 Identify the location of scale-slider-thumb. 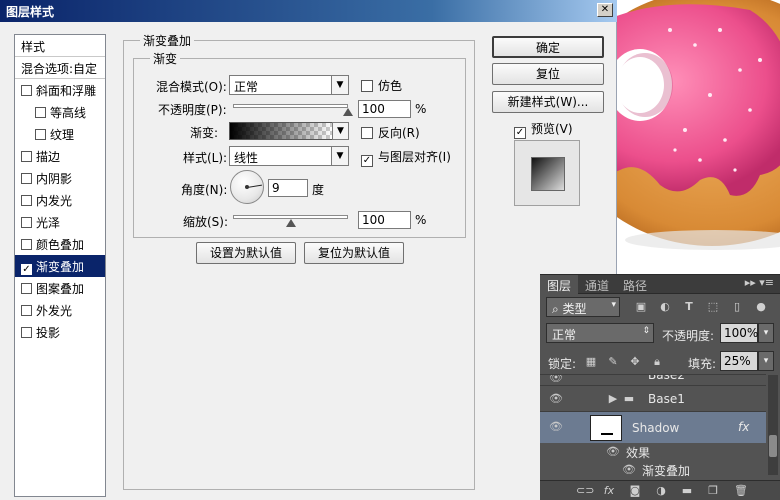
(290, 223).